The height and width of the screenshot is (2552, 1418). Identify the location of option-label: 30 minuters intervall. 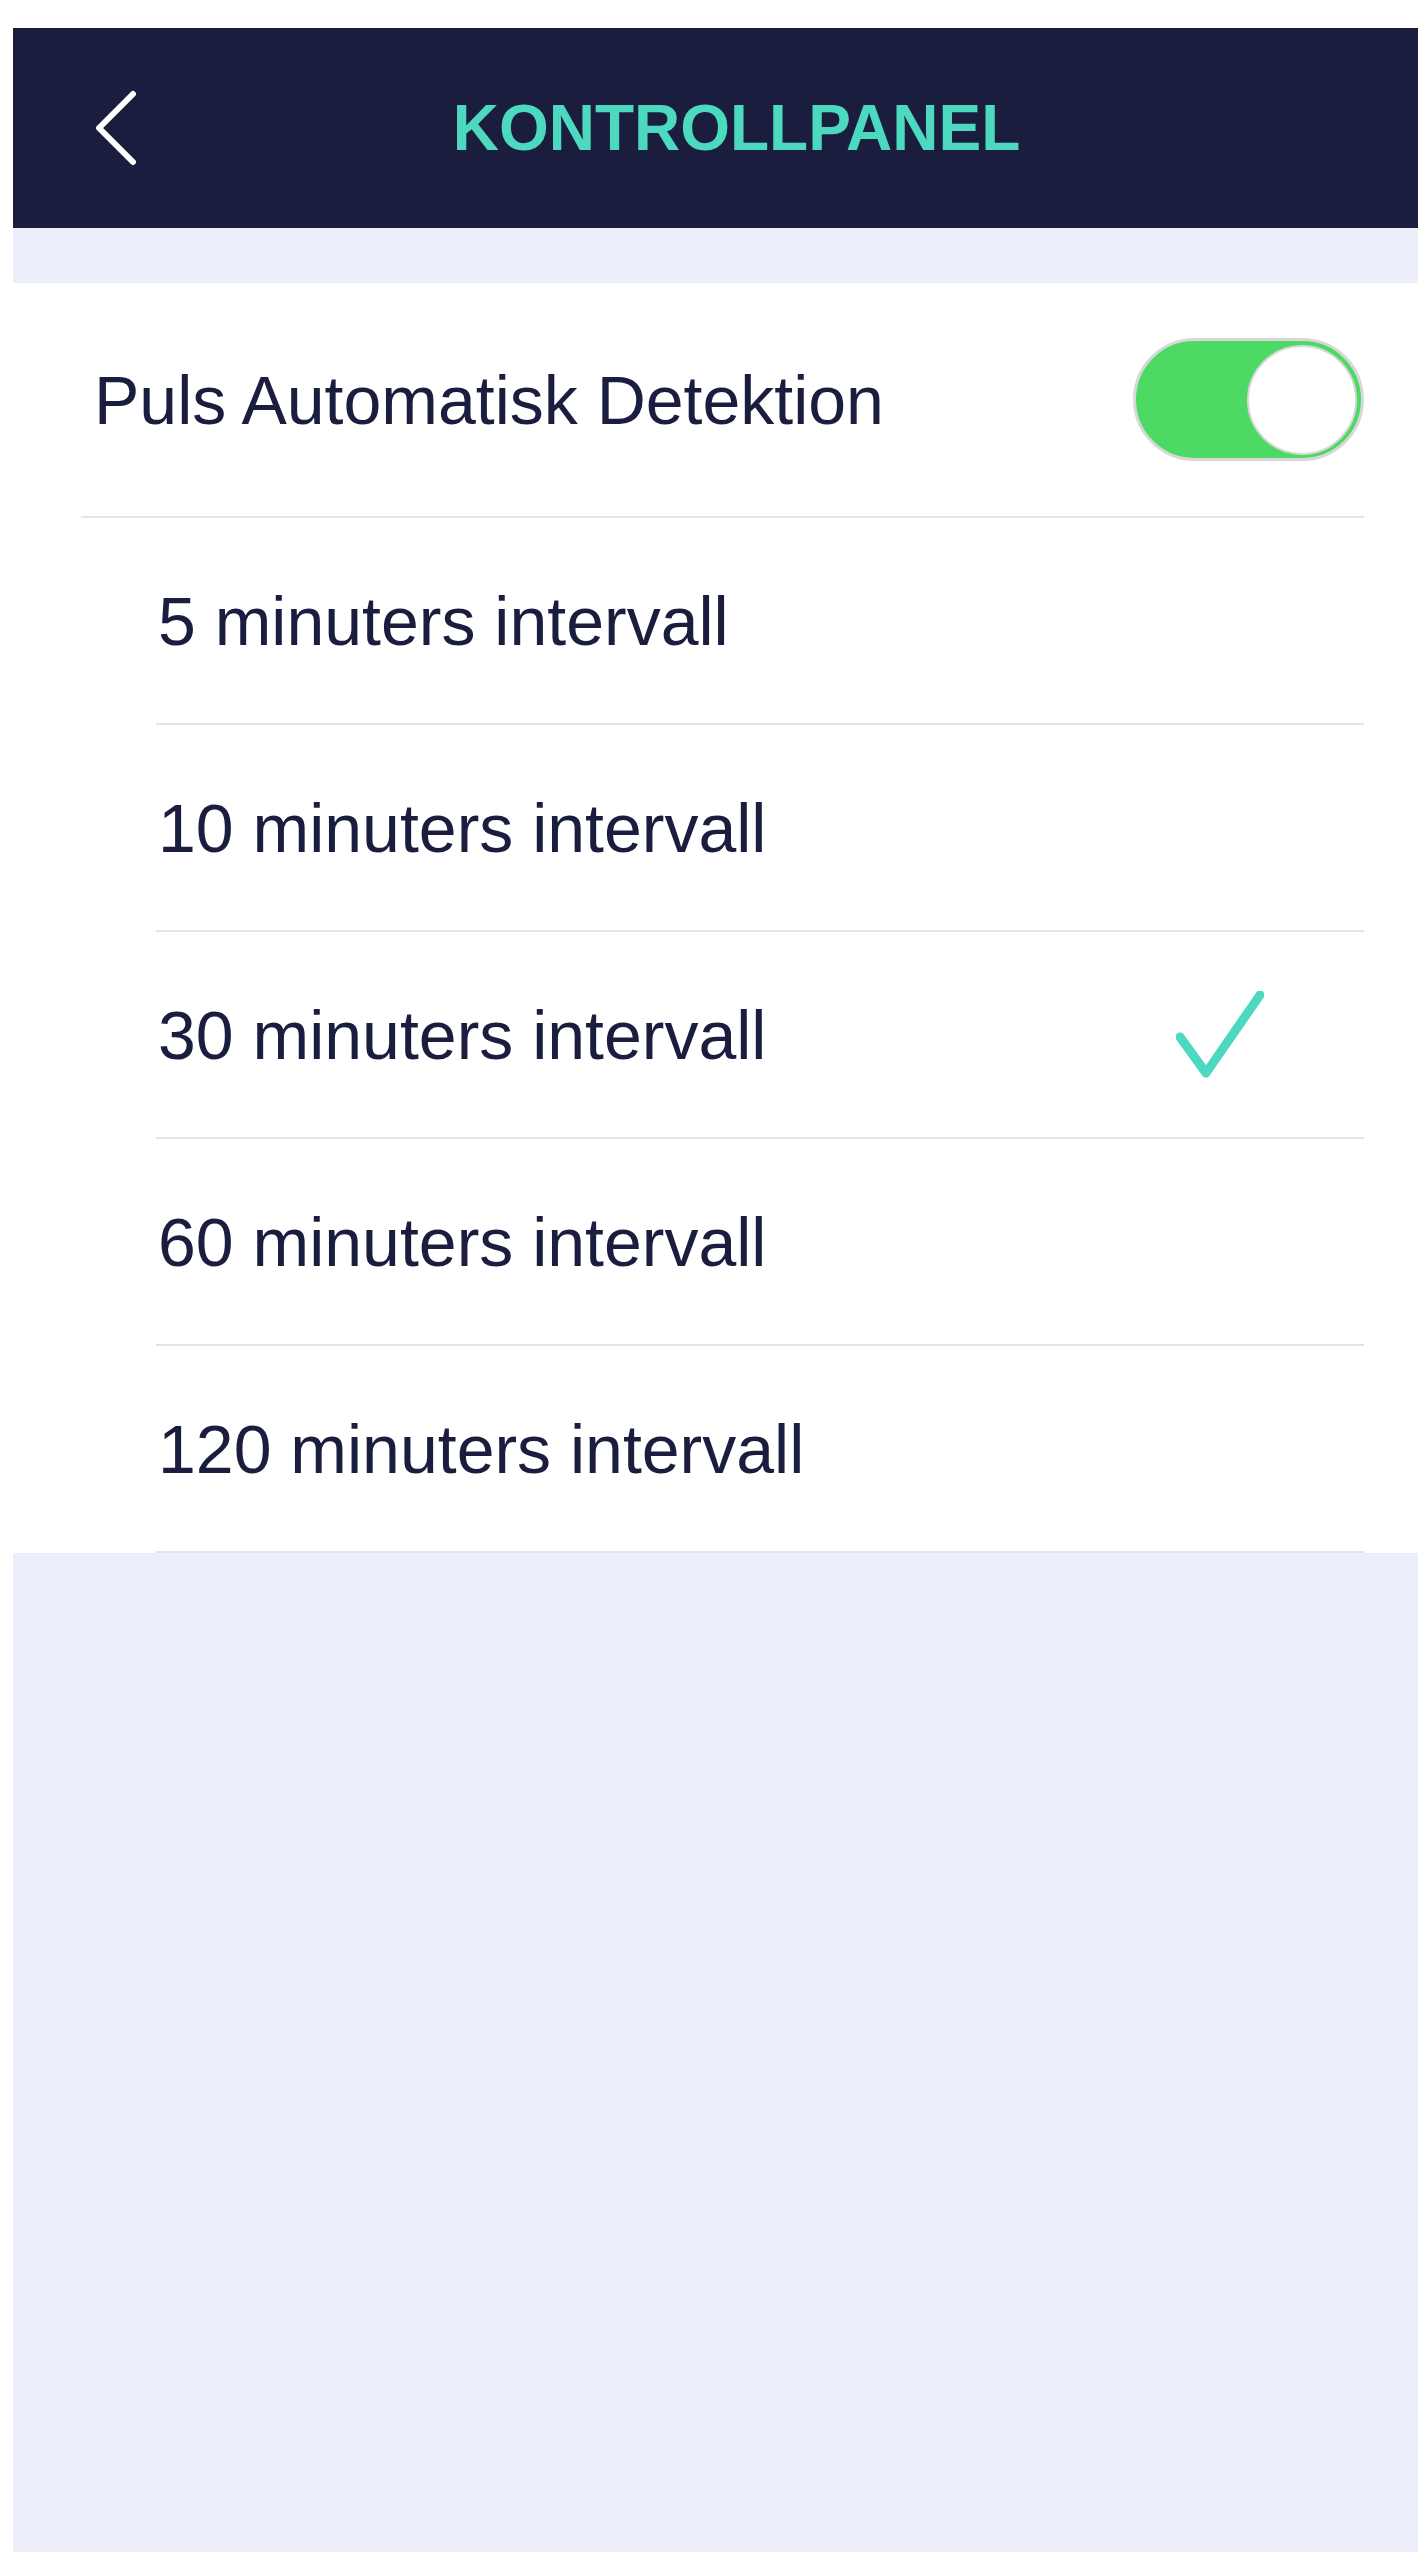
(462, 1035).